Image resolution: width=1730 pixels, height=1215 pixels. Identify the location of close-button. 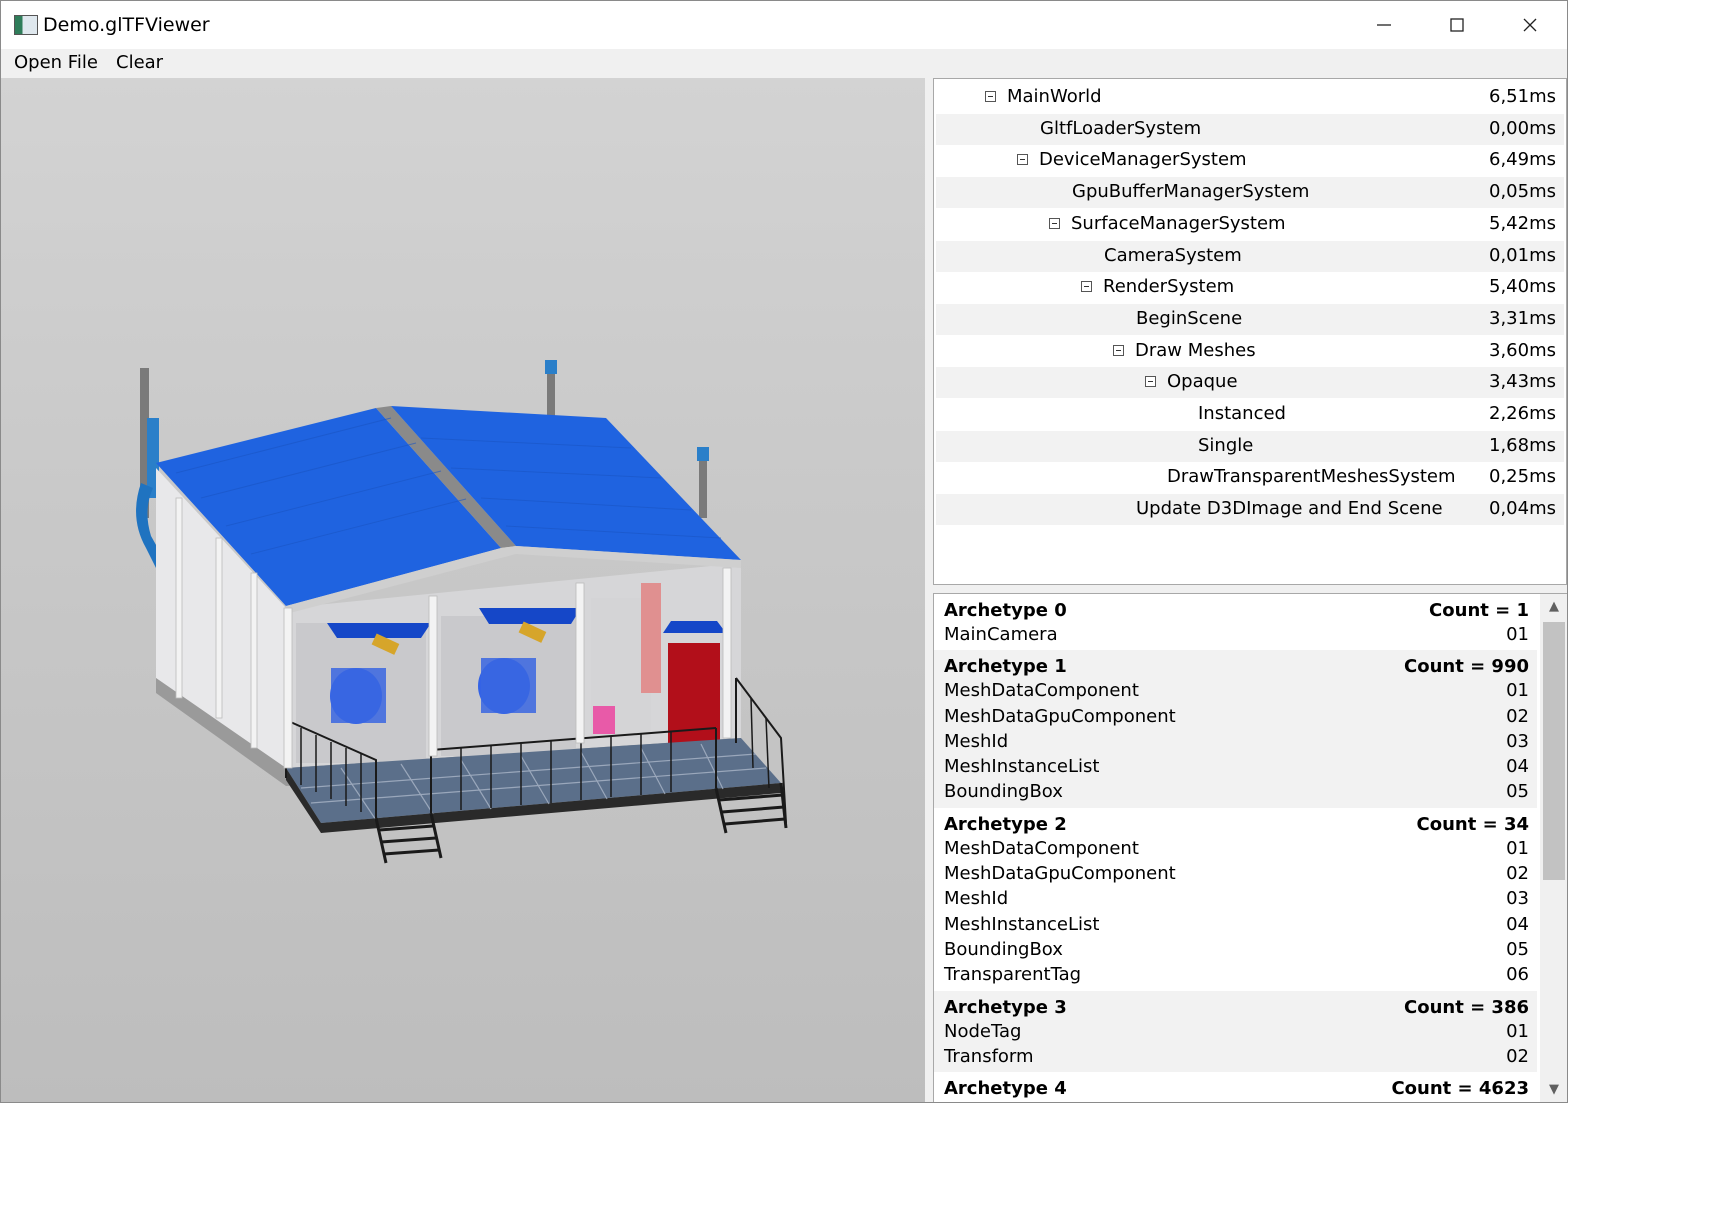
(1530, 25).